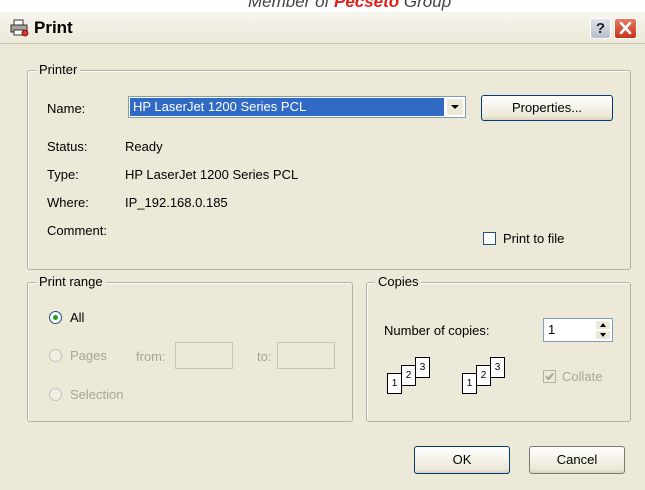 The image size is (645, 490). Describe the element at coordinates (53, 27) in the screenshot. I see `window-title: Print` at that location.